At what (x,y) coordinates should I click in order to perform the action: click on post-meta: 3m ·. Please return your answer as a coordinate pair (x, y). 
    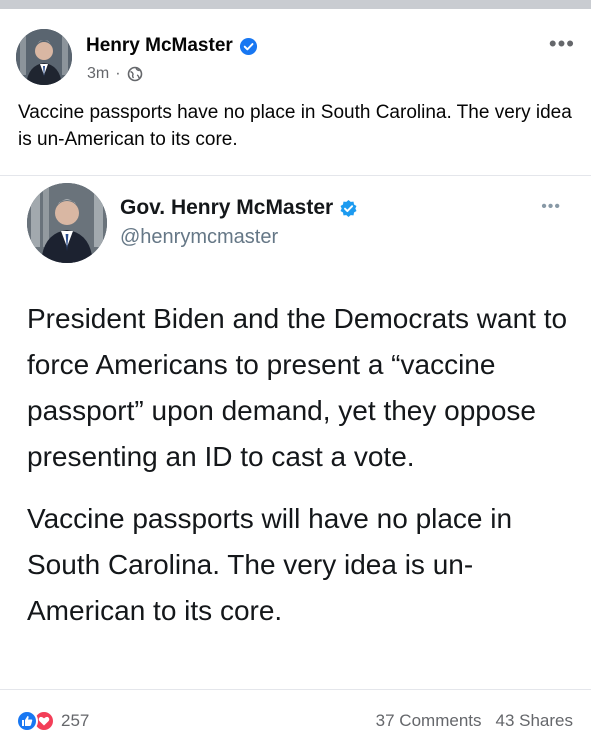
    Looking at the image, I should click on (115, 74).